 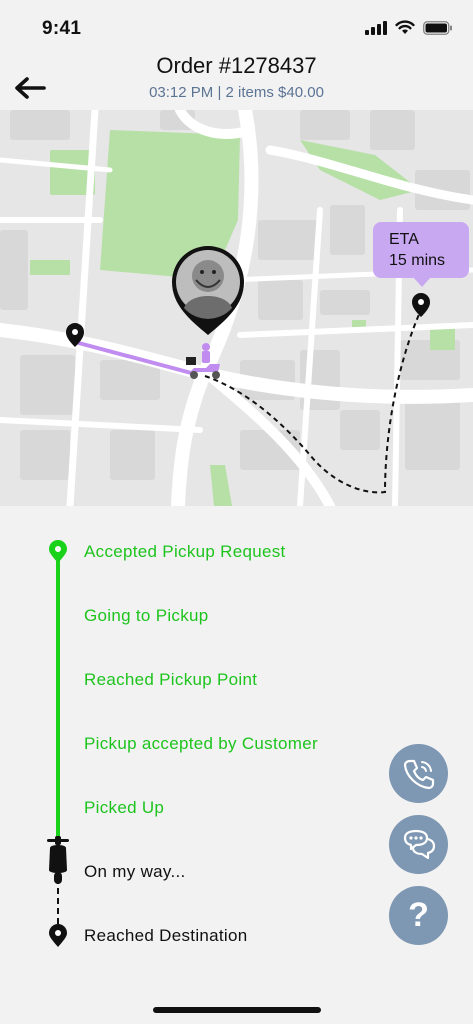 I want to click on signal-icon, so click(x=376, y=27).